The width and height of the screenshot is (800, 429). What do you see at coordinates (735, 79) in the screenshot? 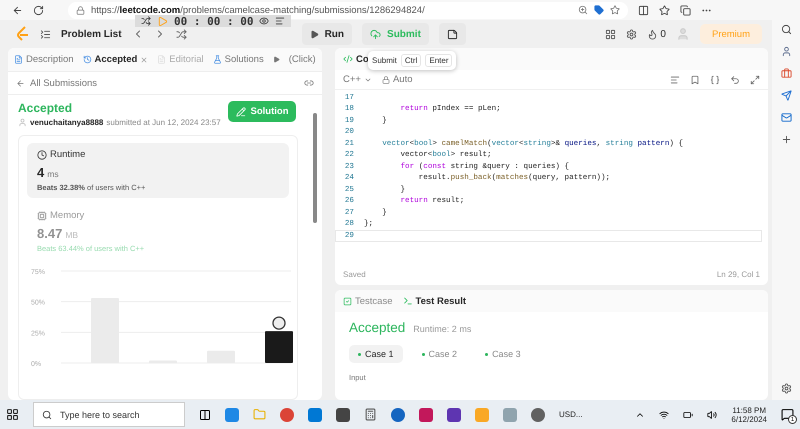
I see `undo-icon` at bounding box center [735, 79].